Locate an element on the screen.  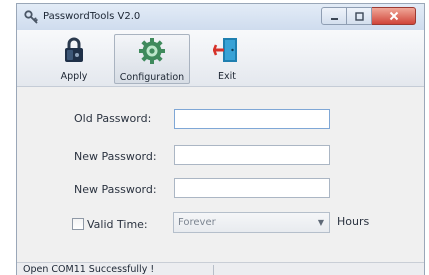
status-message: Open COM11 Successfully ! is located at coordinates (89, 269).